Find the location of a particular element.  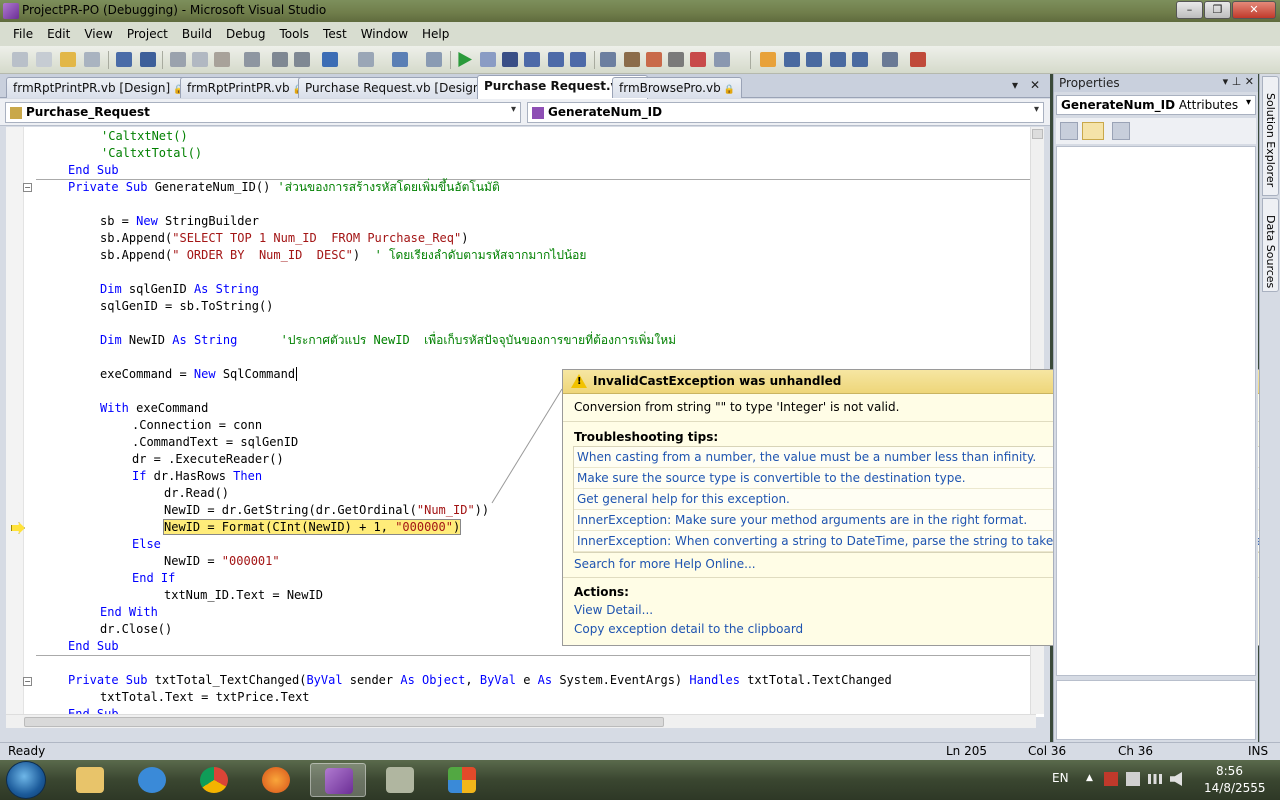

method-separator is located at coordinates (534, 655).